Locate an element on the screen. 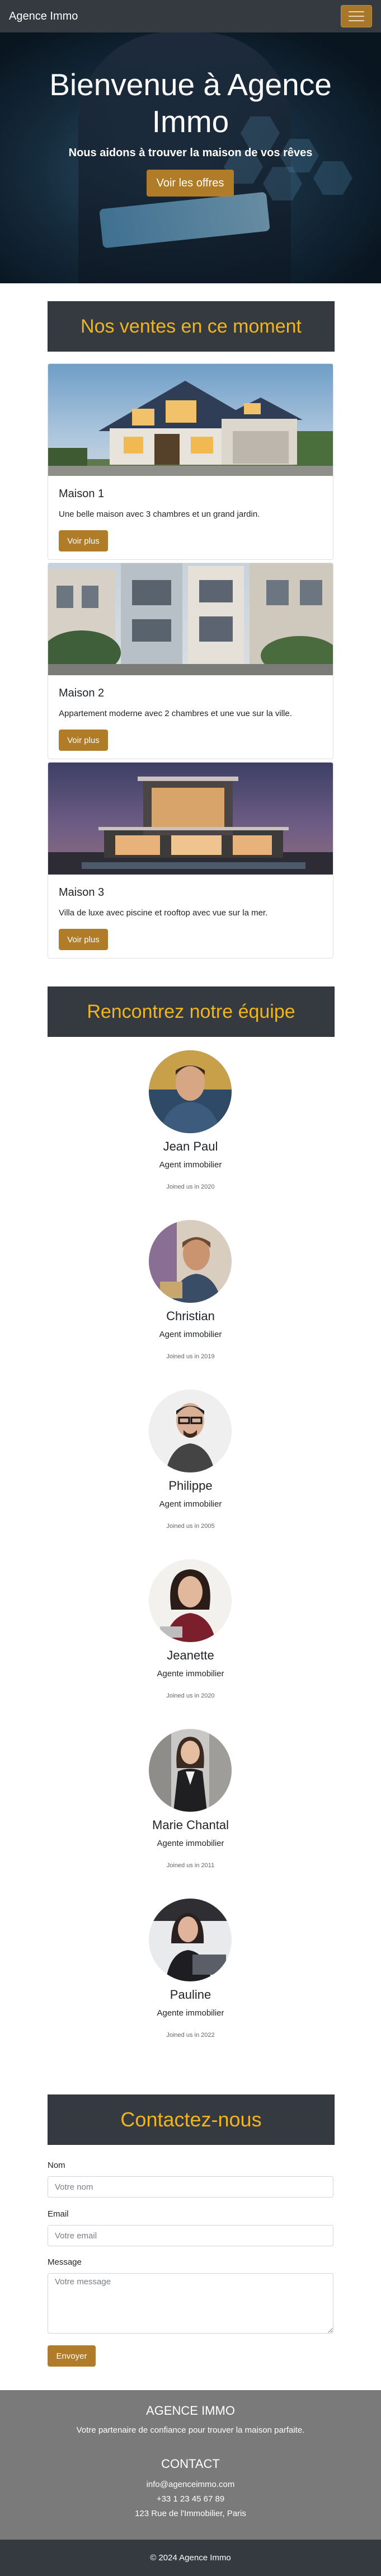 The width and height of the screenshot is (381, 2576). name-label: Nom is located at coordinates (56, 2165).